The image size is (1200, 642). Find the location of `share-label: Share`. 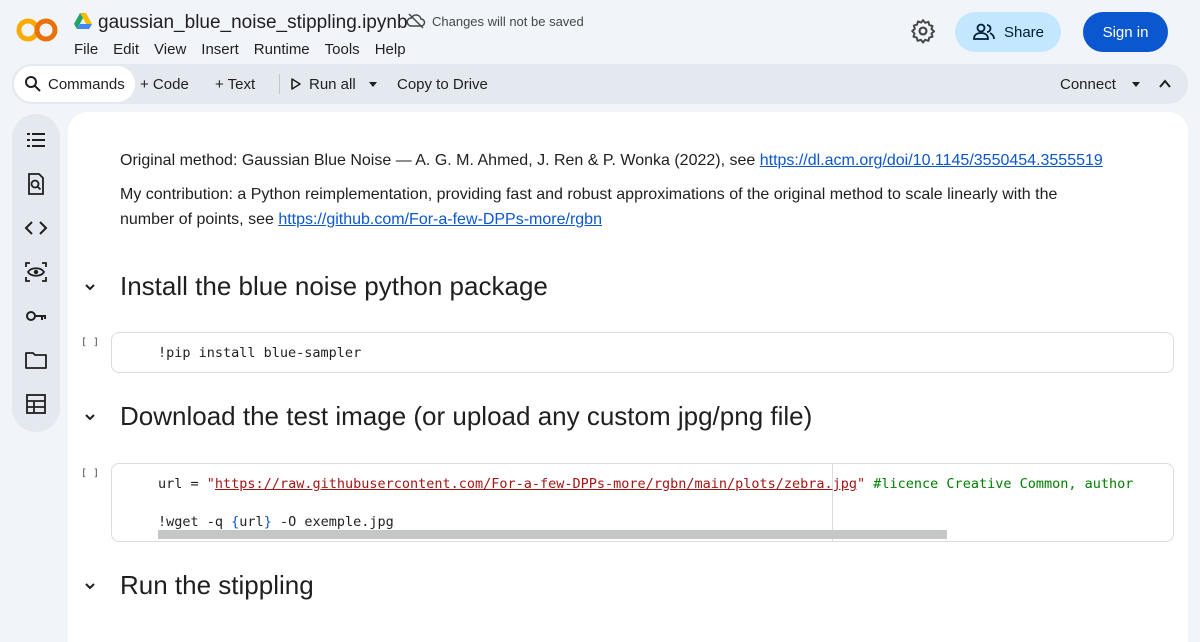

share-label: Share is located at coordinates (1024, 32).